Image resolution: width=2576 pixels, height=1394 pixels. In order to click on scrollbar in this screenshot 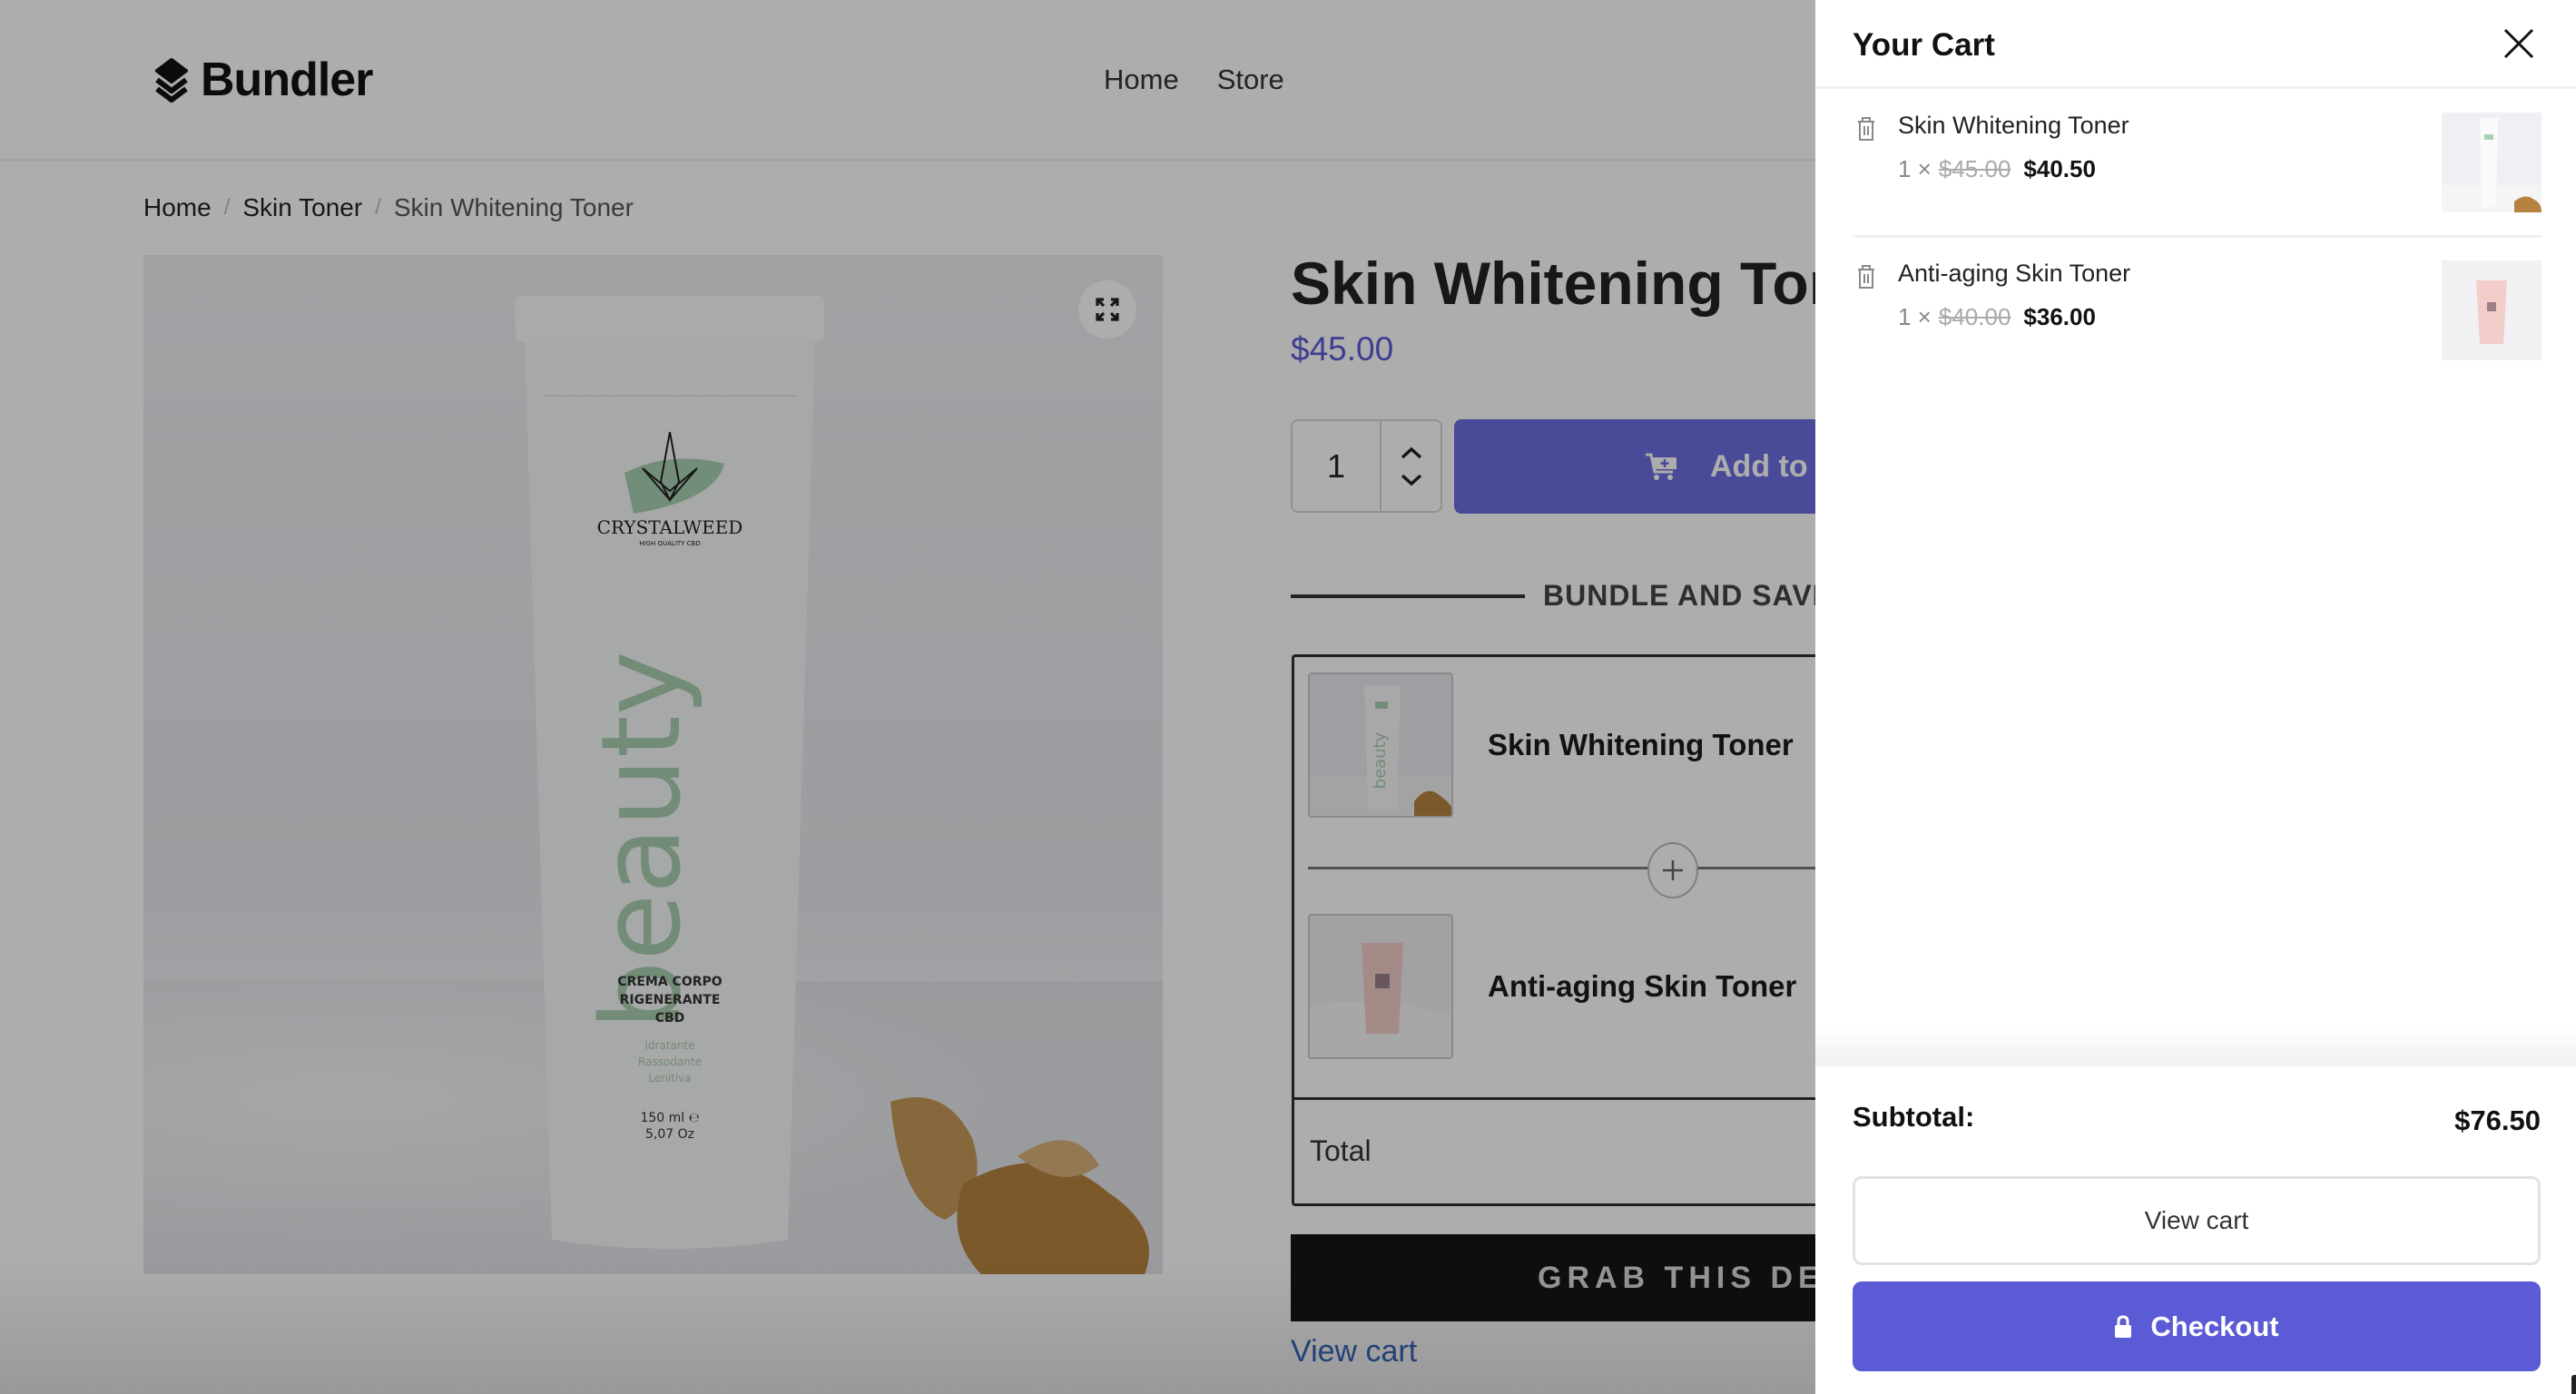, I will do `click(2573, 1384)`.